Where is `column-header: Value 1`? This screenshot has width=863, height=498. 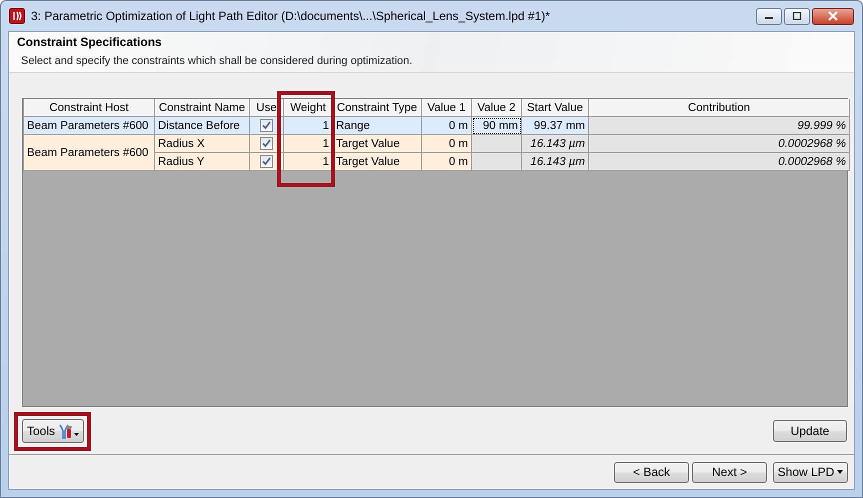
column-header: Value 1 is located at coordinates (447, 107).